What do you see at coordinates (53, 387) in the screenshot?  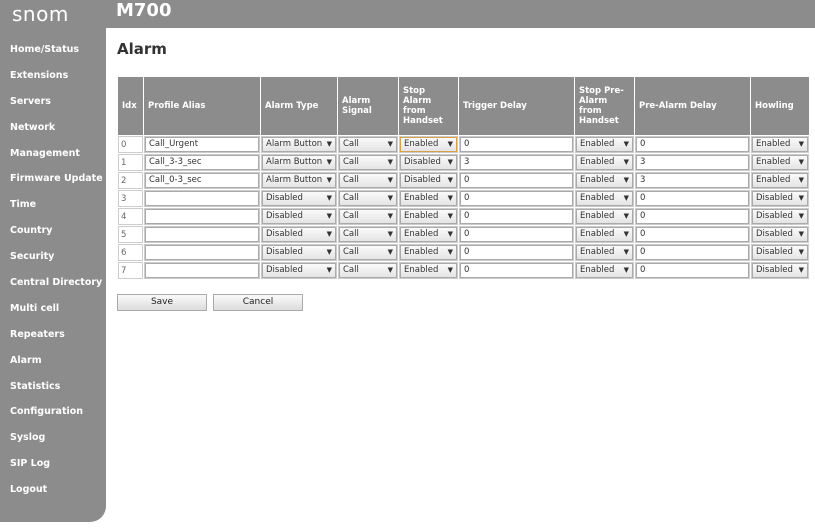 I see `sidebar-item-statistics: Statistics` at bounding box center [53, 387].